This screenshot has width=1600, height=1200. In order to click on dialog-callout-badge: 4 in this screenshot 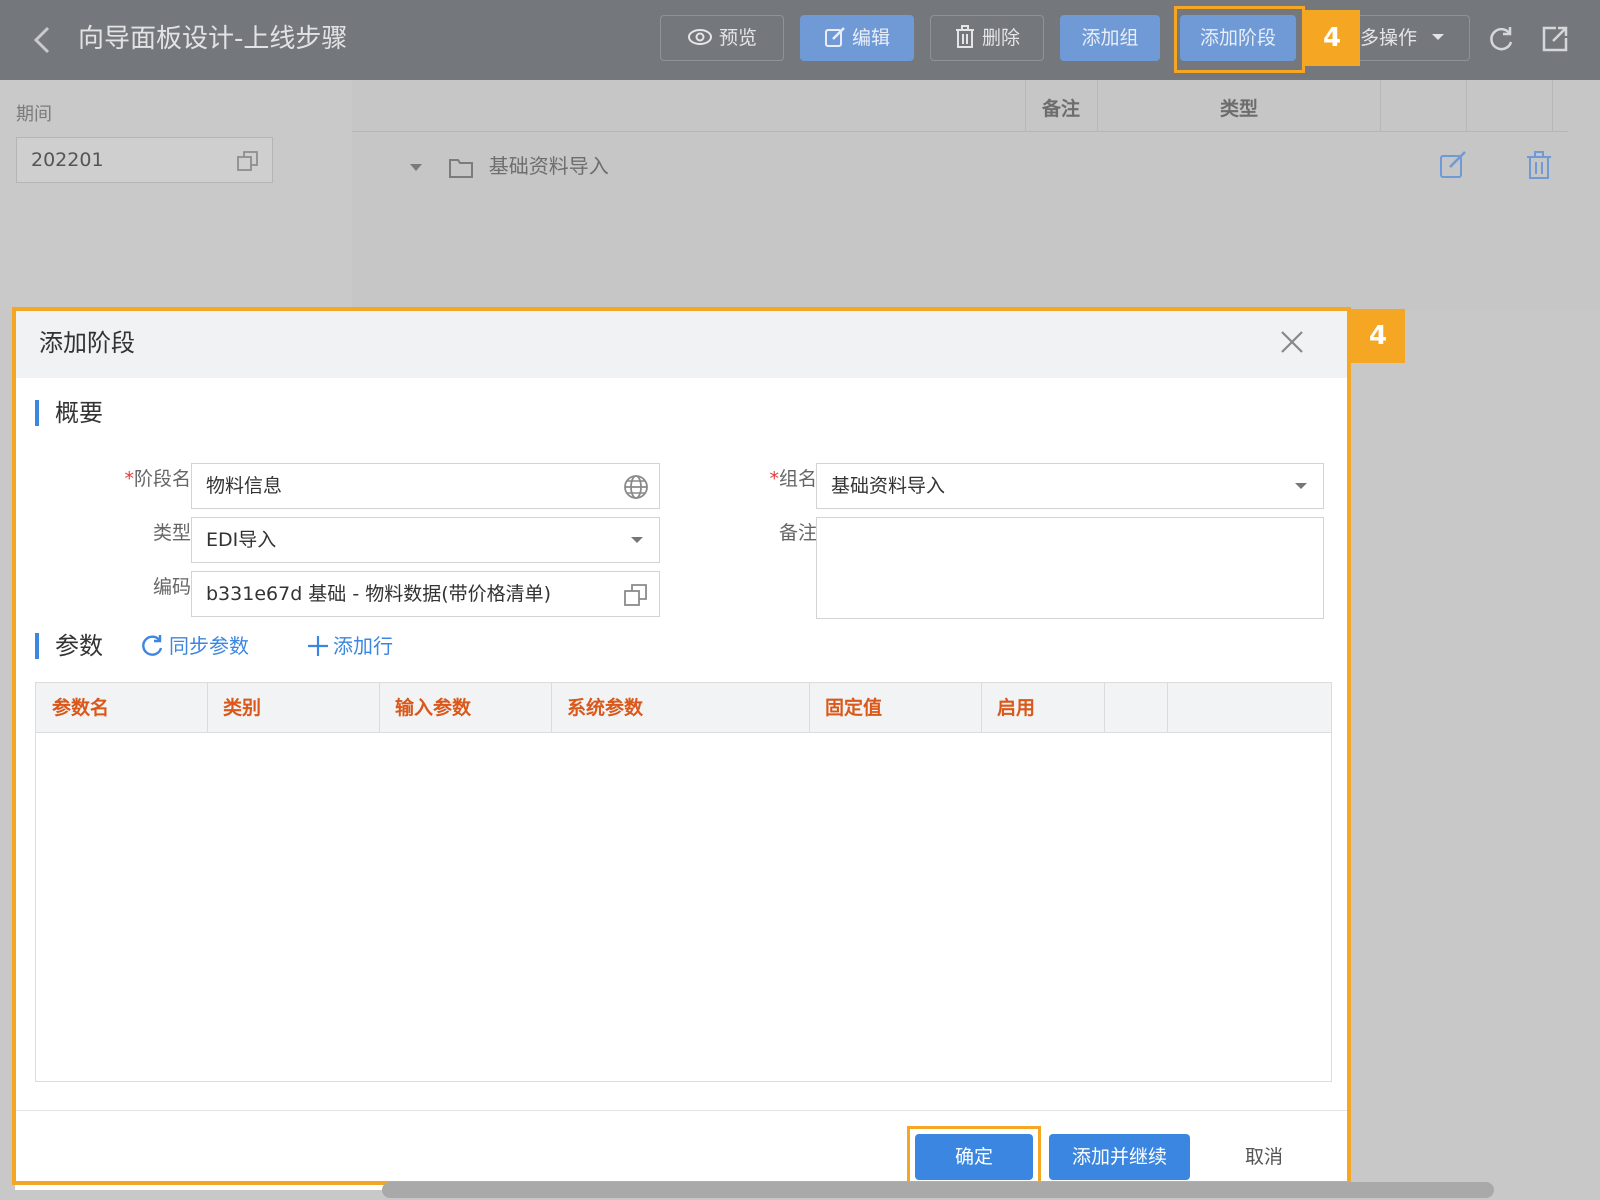, I will do `click(1378, 336)`.